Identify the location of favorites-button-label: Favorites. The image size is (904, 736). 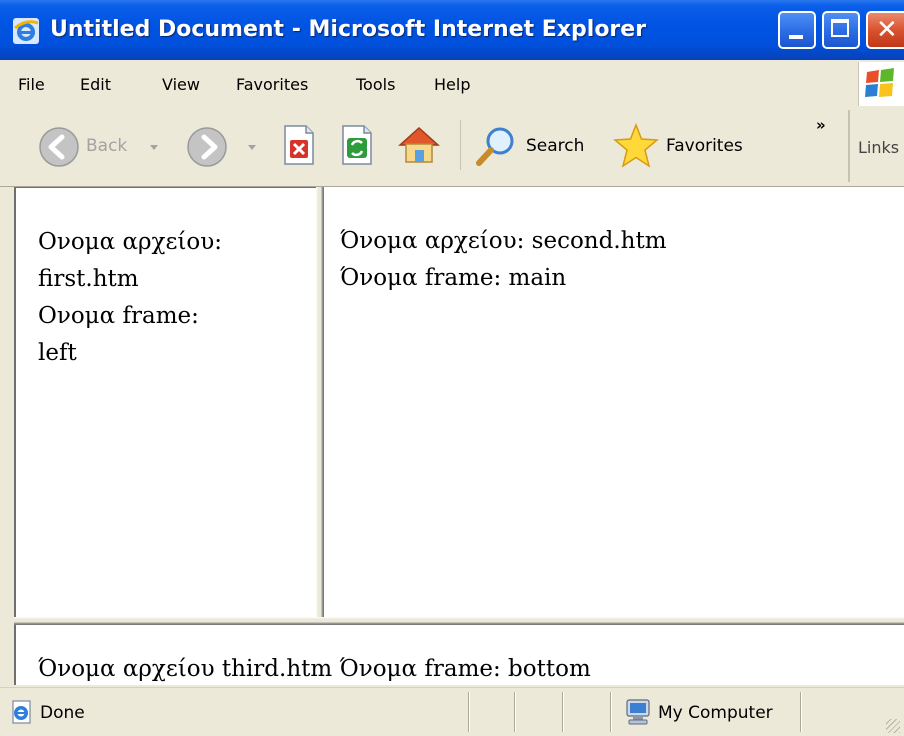
(704, 146).